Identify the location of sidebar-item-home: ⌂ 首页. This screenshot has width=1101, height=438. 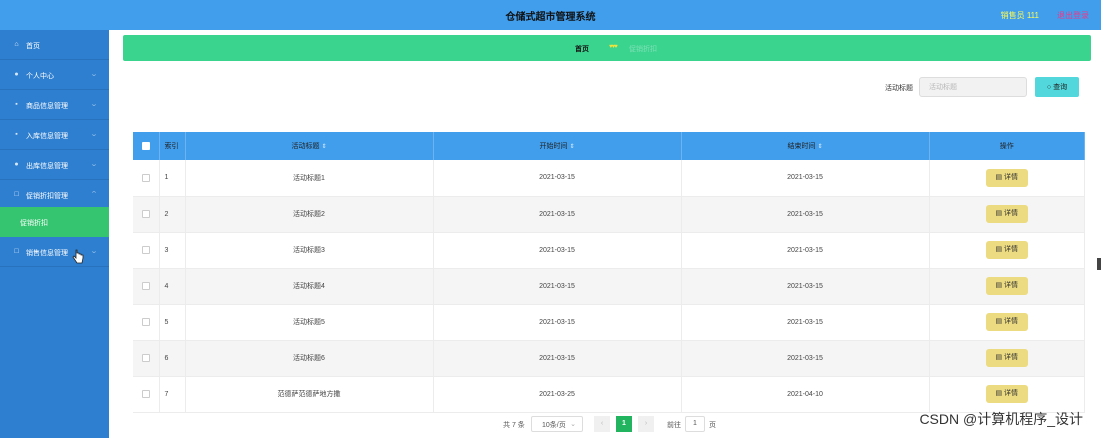
(54, 45).